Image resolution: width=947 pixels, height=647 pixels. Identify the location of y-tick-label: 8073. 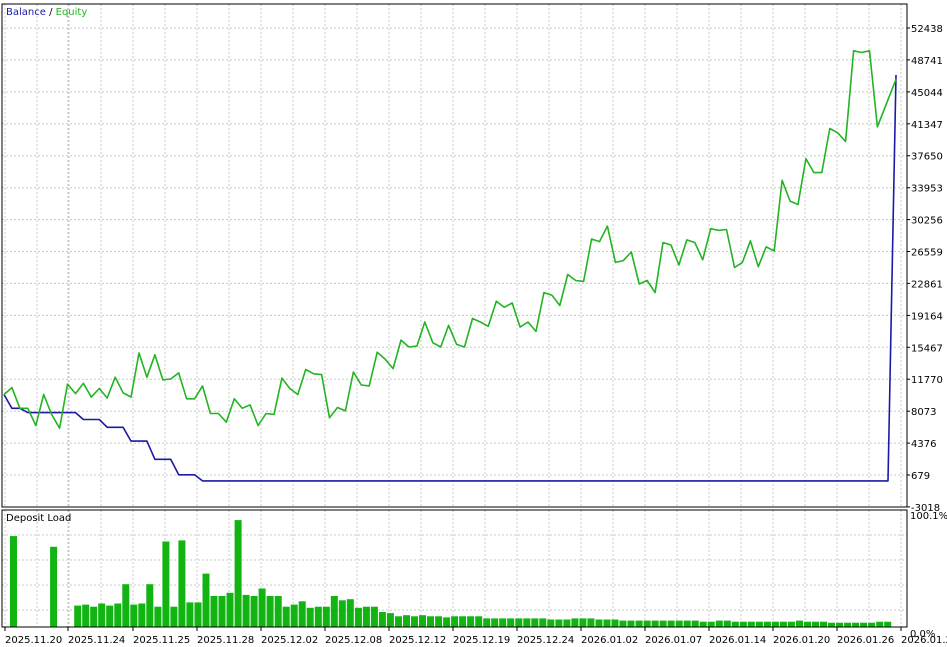
(923, 412).